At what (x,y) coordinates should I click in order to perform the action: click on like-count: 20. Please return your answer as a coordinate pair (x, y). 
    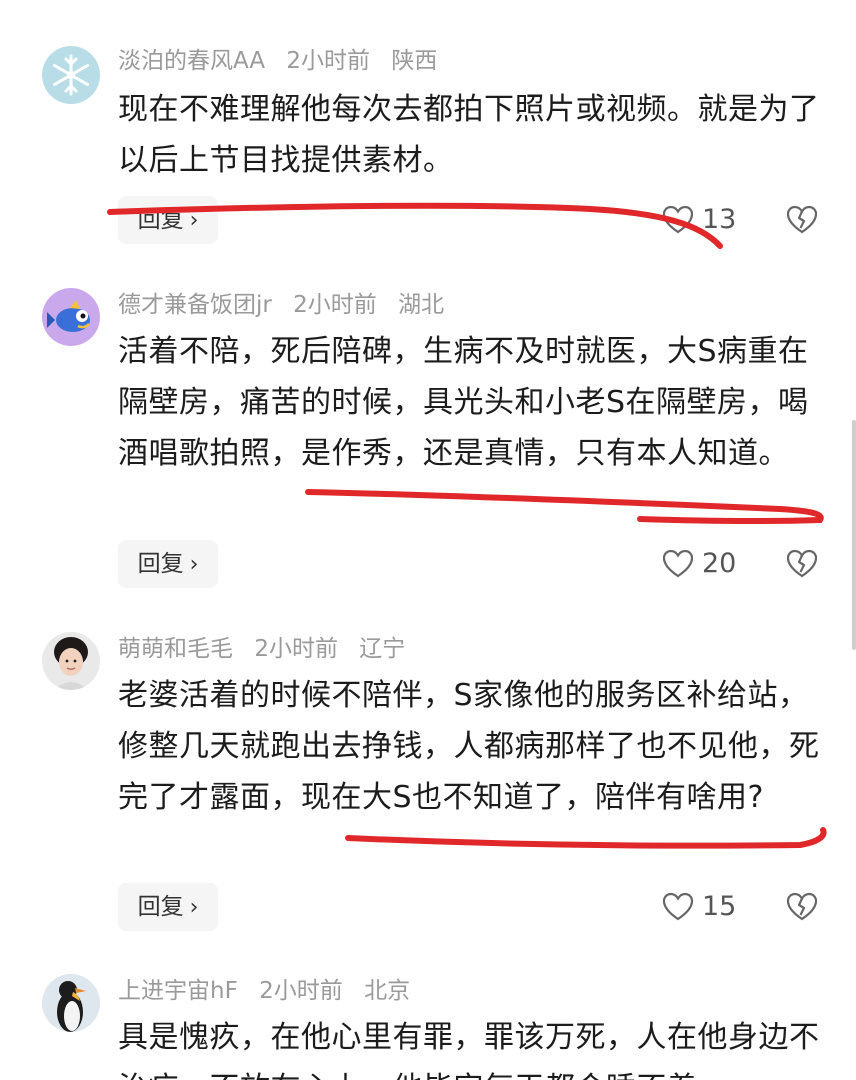
    Looking at the image, I should click on (719, 563).